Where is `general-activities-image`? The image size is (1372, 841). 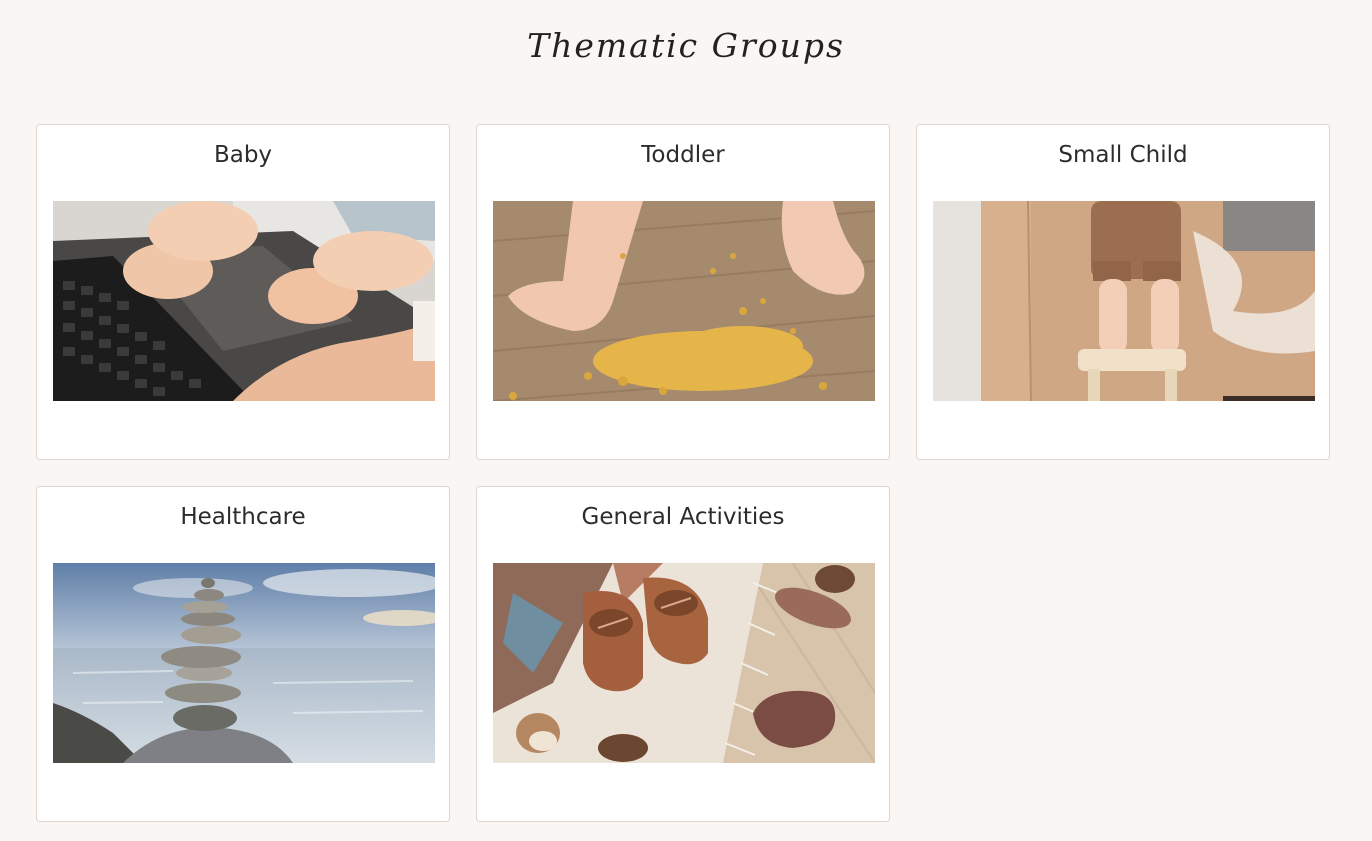
general-activities-image is located at coordinates (684, 663).